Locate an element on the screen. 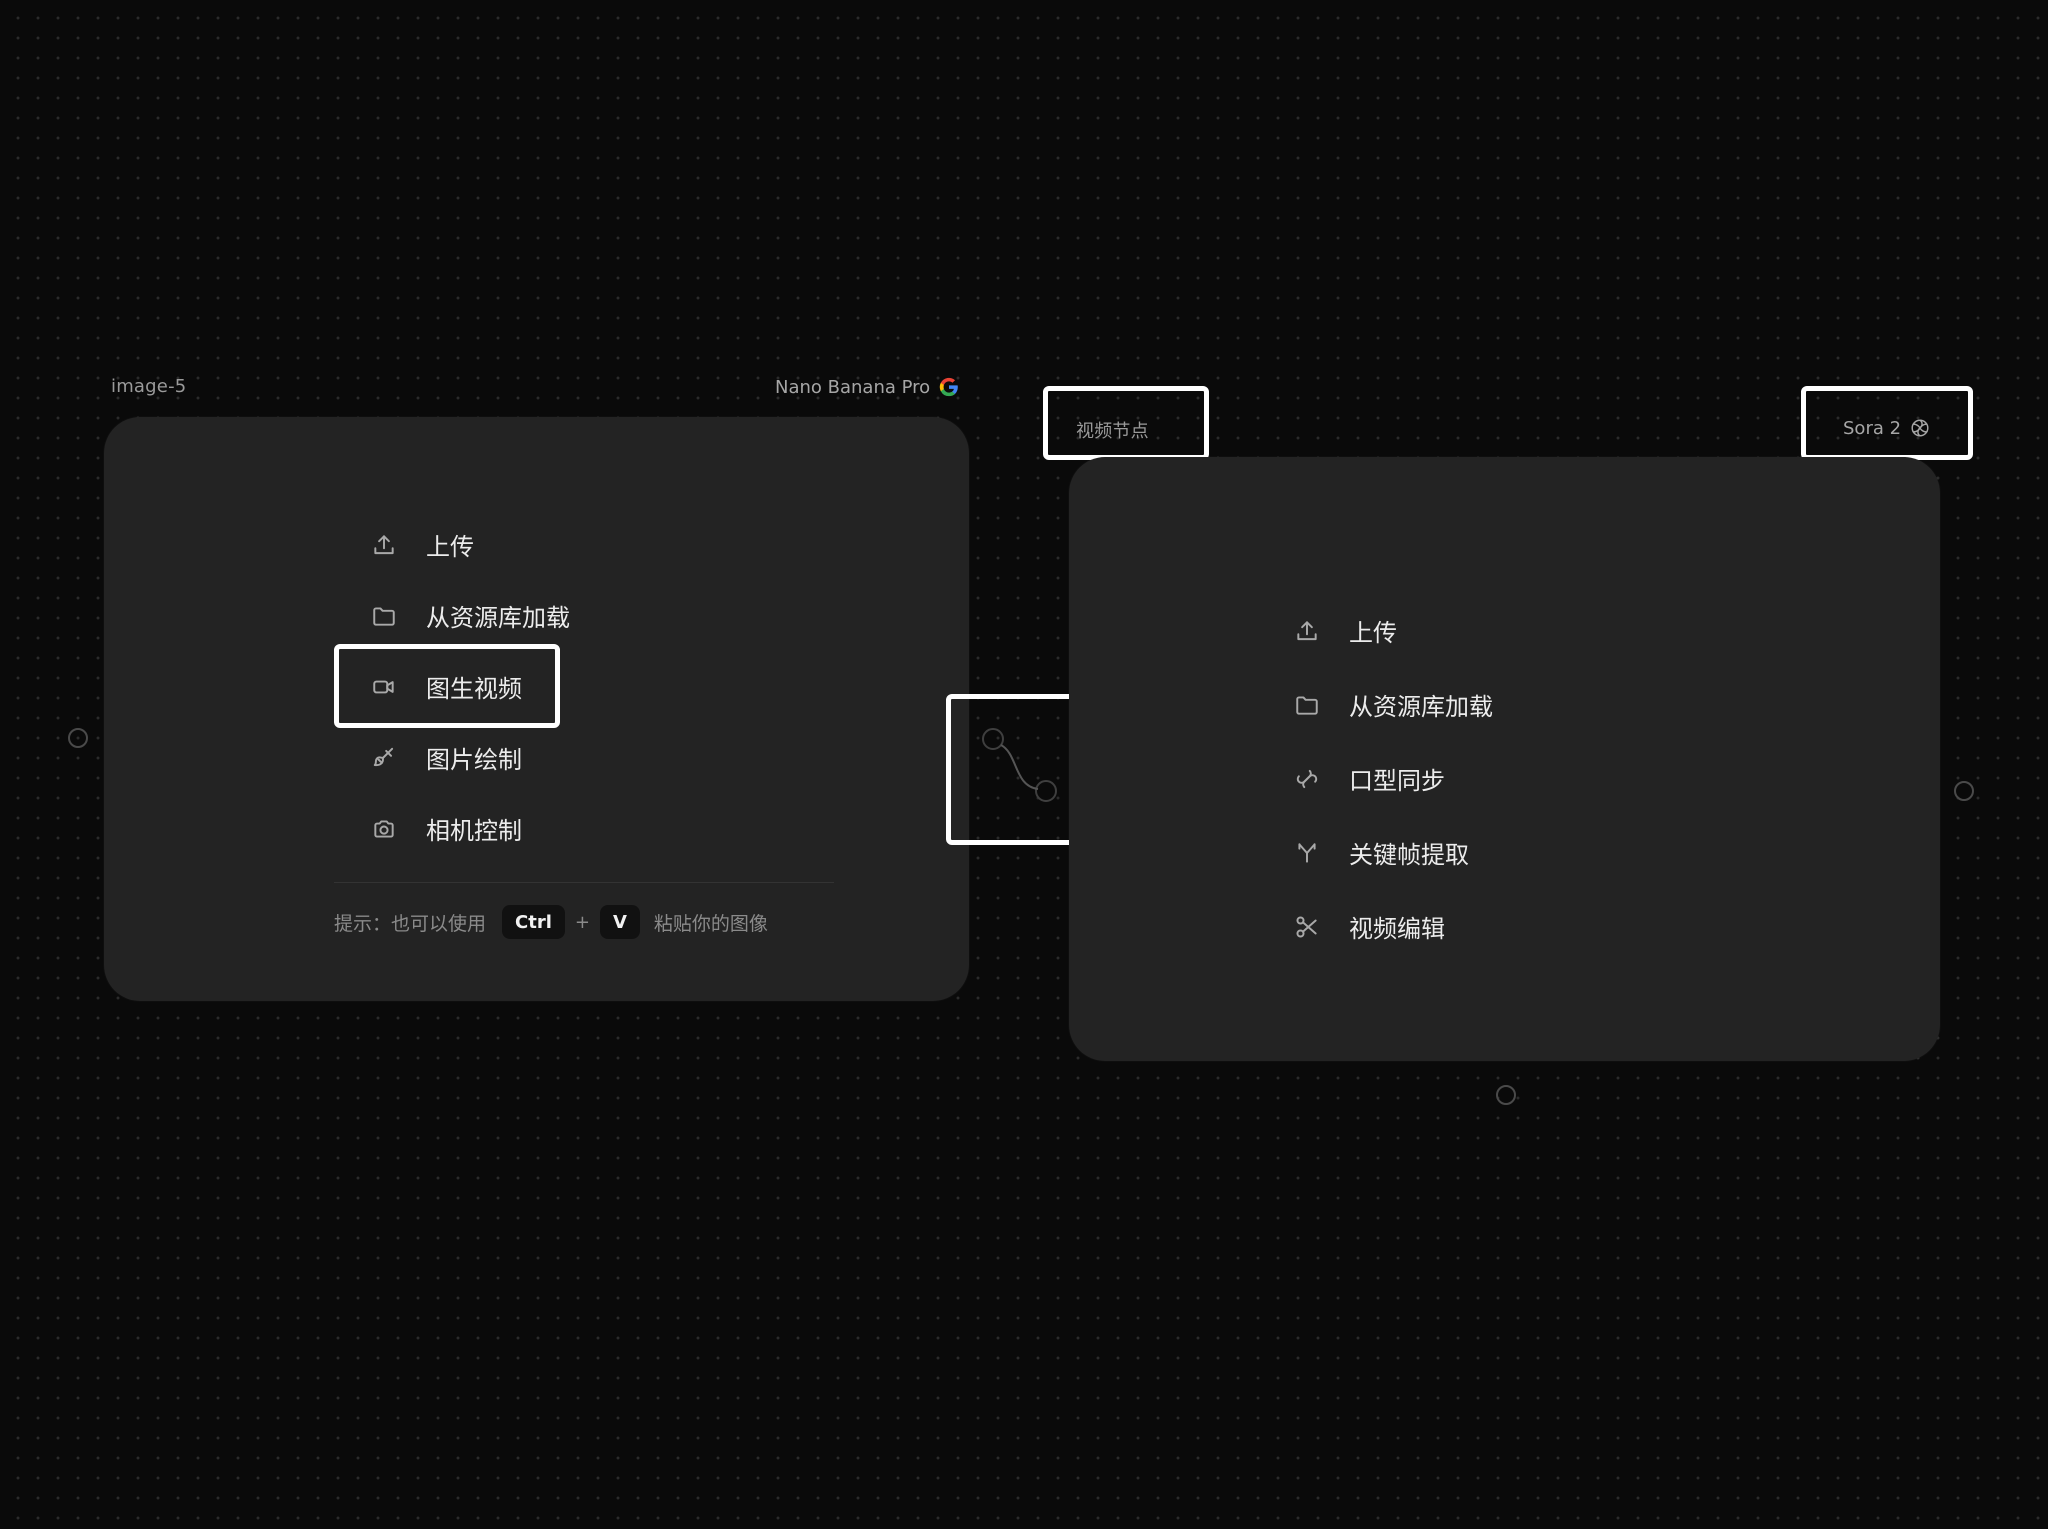 This screenshot has height=1529, width=2048. right-menu-item-video-edit: 视频编辑 is located at coordinates (1393, 926).